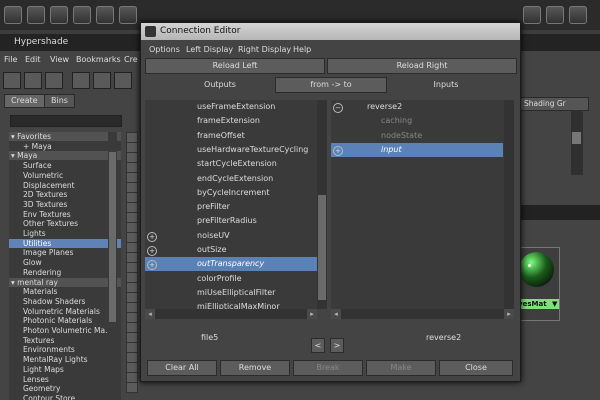  What do you see at coordinates (65, 291) in the screenshot?
I see `tree-item: Materials` at bounding box center [65, 291].